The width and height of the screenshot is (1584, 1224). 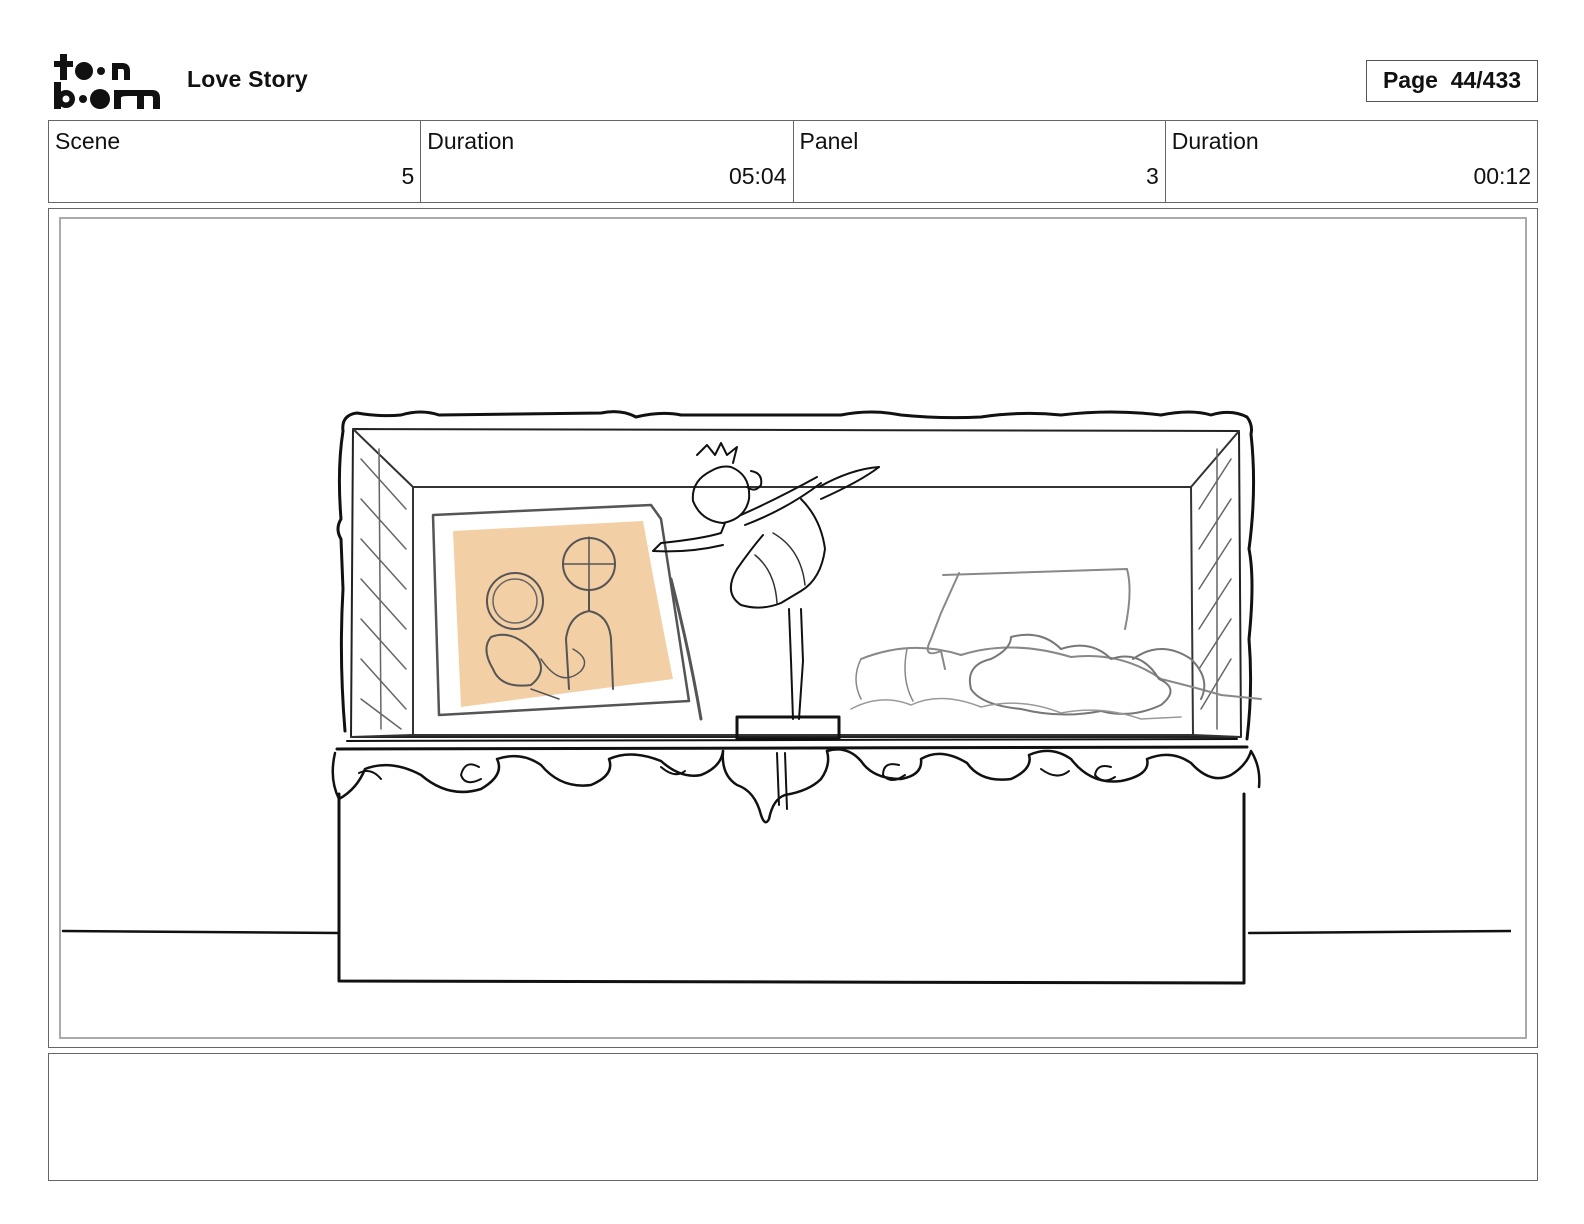 I want to click on panel-notes-area, so click(x=793, y=1117).